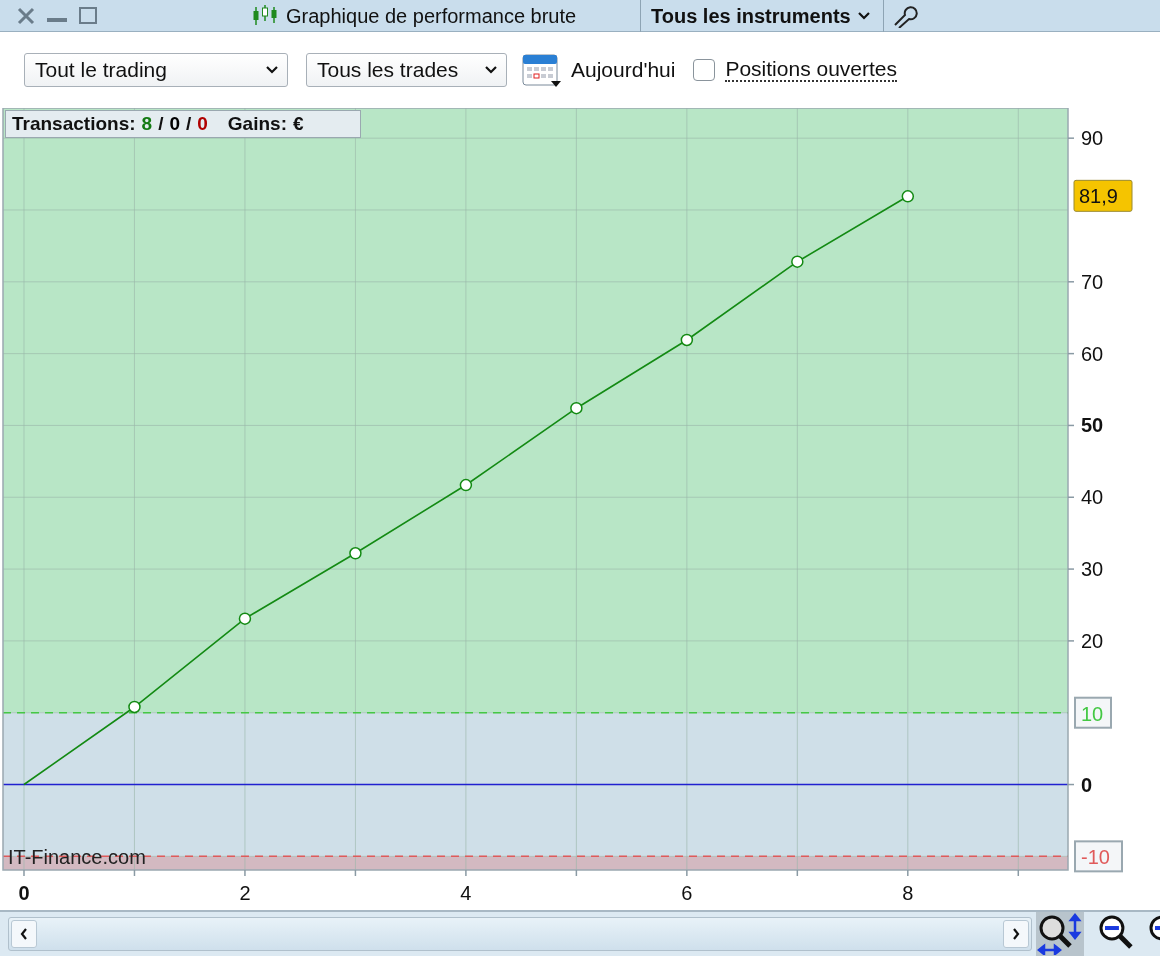 This screenshot has width=1160, height=956. What do you see at coordinates (1092, 497) in the screenshot?
I see `y-axis-label: 40` at bounding box center [1092, 497].